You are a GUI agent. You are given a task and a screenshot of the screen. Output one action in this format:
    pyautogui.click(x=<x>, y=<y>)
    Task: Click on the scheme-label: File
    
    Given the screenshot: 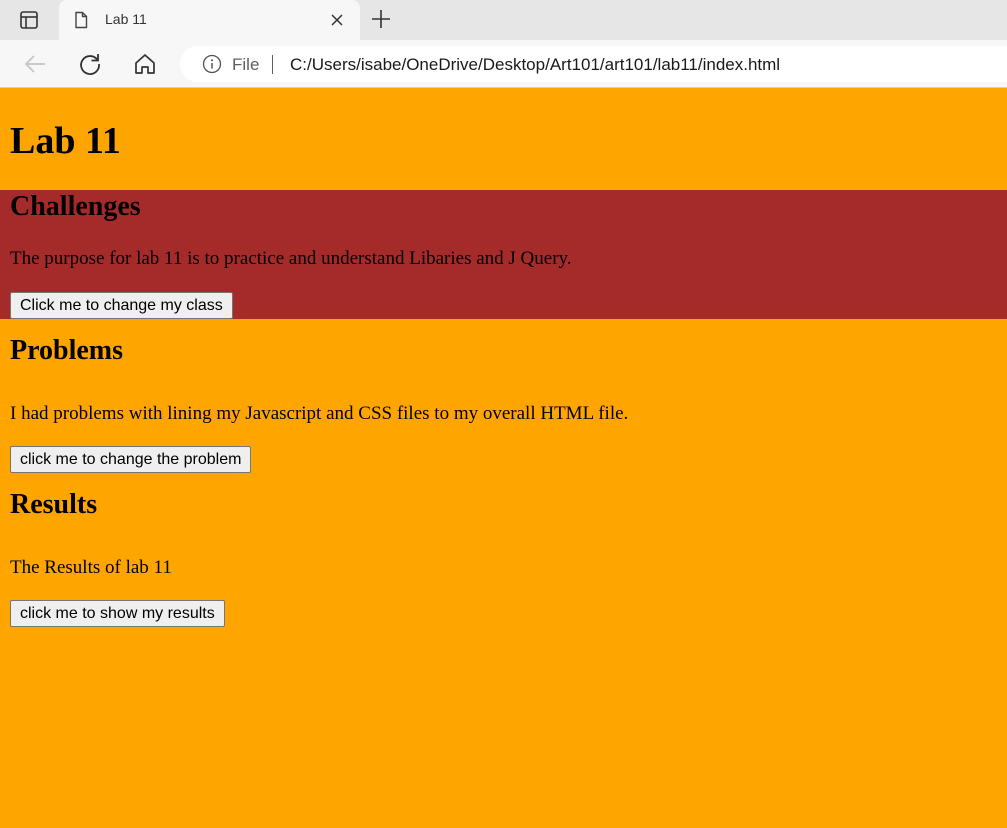 What is the action you would take?
    pyautogui.click(x=246, y=64)
    